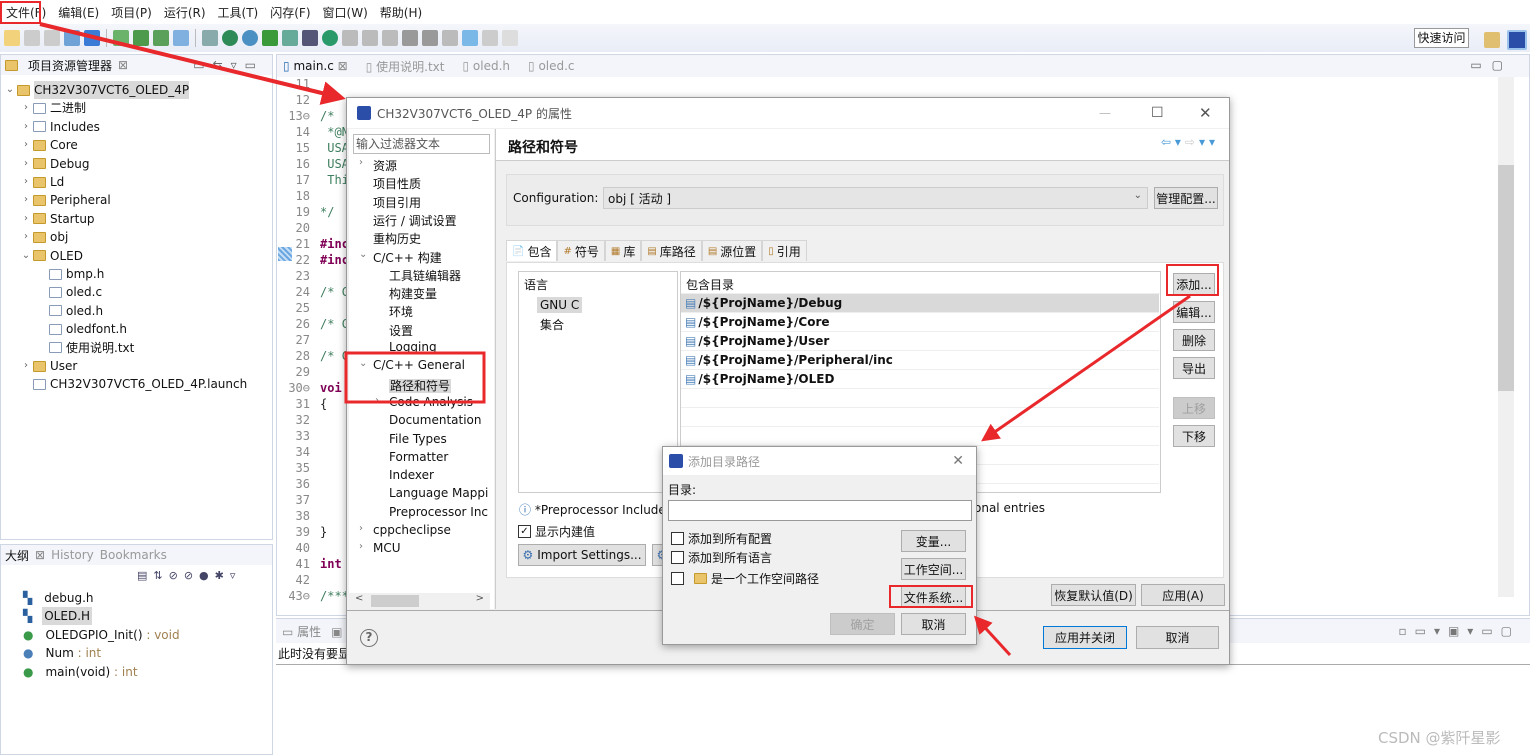  I want to click on code-line: Thi, so click(334, 180).